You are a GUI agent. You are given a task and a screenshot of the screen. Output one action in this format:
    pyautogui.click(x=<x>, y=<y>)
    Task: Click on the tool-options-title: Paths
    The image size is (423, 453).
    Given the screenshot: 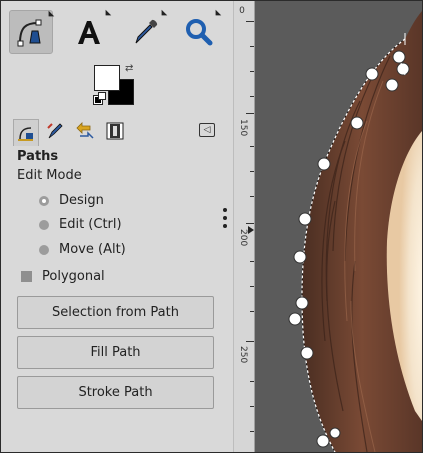 What is the action you would take?
    pyautogui.click(x=38, y=156)
    